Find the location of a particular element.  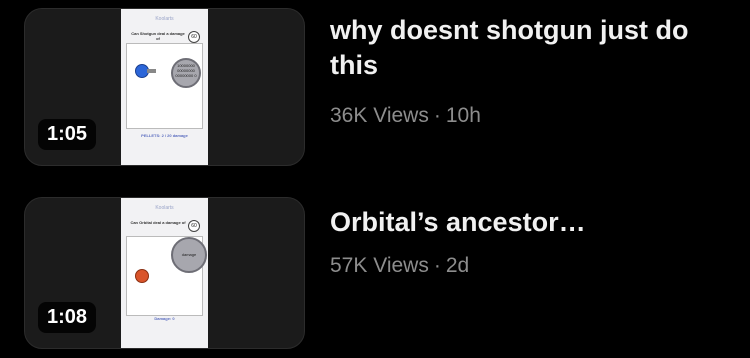

view-count: 36K Views is located at coordinates (379, 115).